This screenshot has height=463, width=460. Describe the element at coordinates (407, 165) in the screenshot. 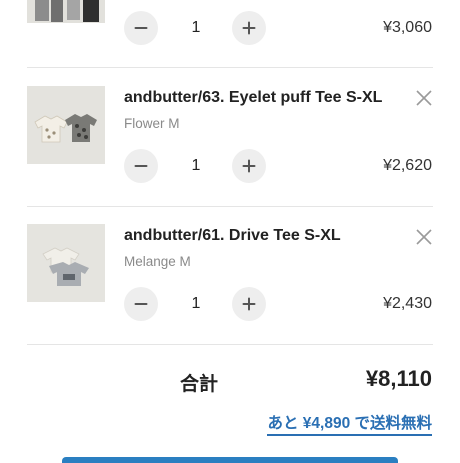

I see `item-price: ¥2,620` at that location.